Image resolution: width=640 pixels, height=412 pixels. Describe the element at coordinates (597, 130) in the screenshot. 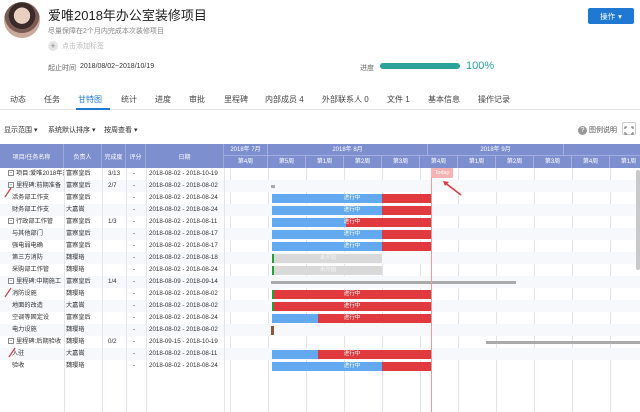

I see `legend-help-link: ? 图例说明` at that location.